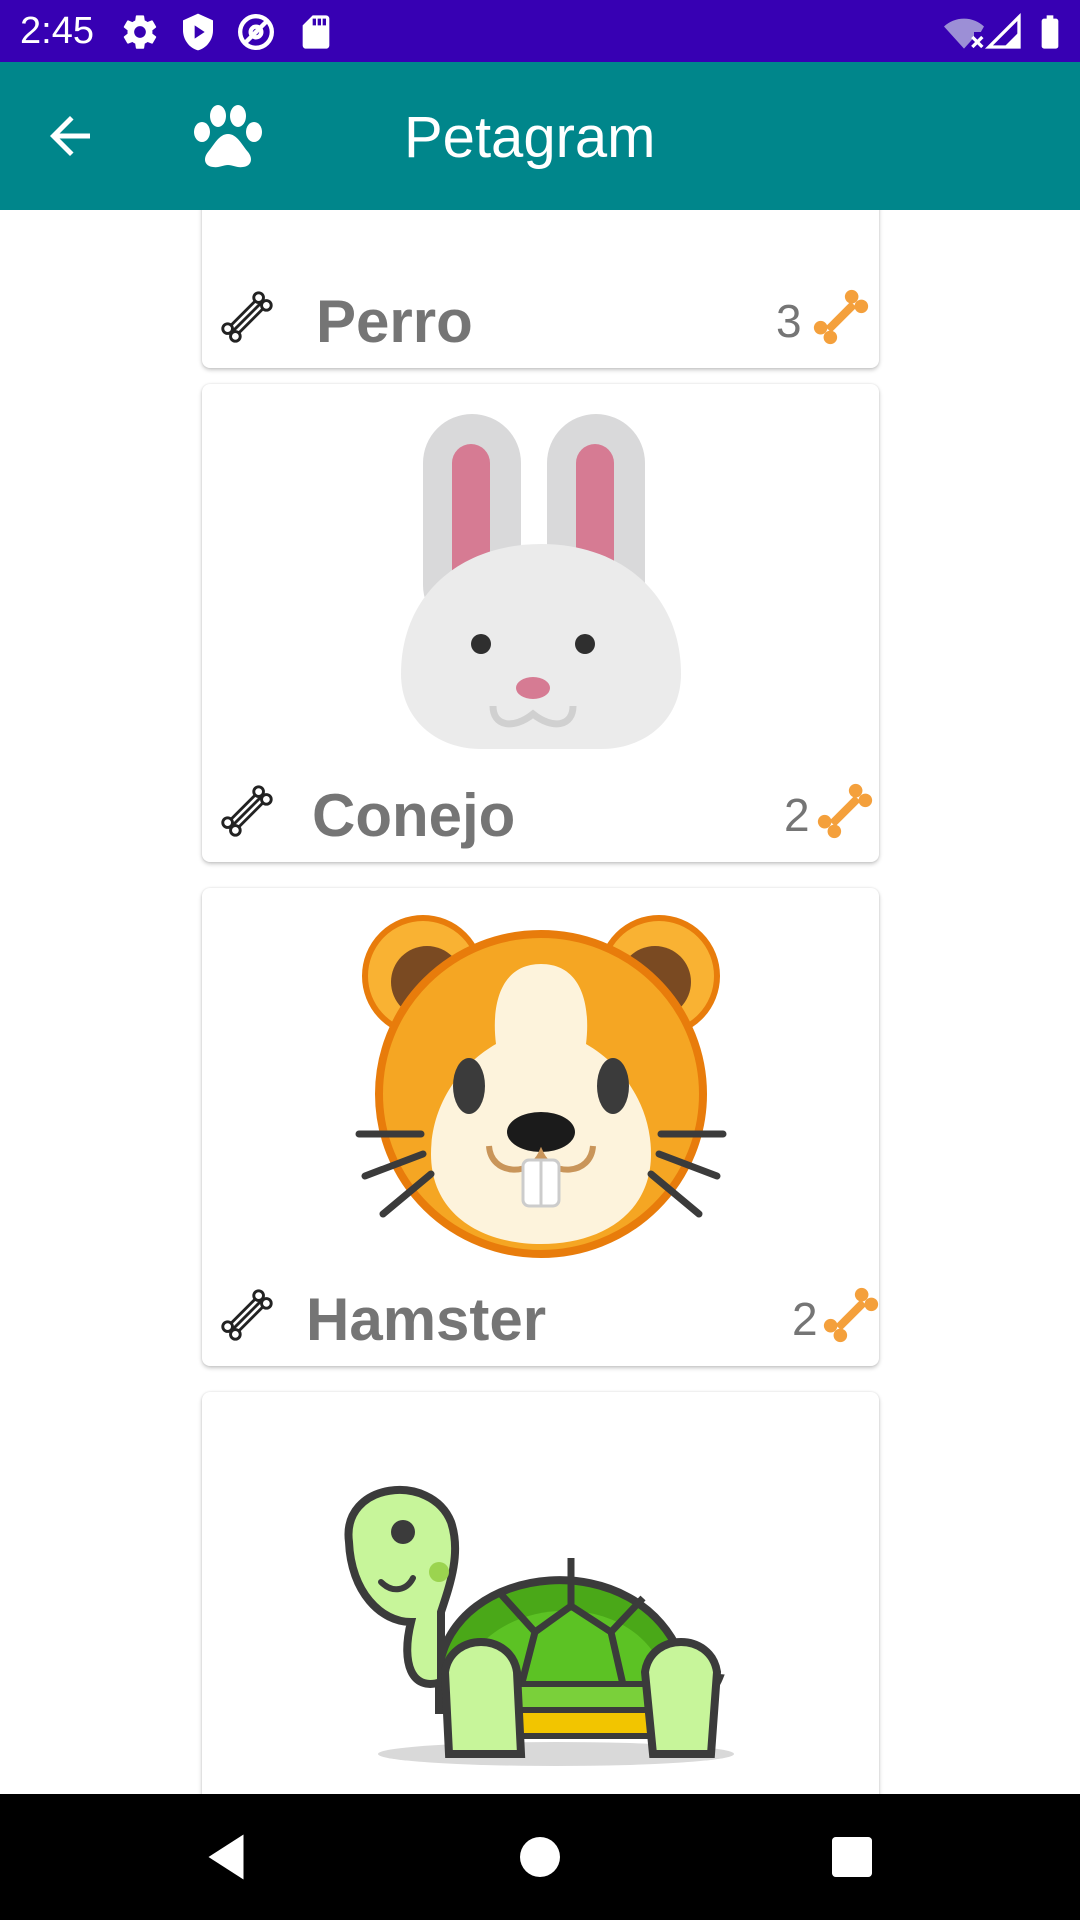 This screenshot has height=1920, width=1080. Describe the element at coordinates (198, 32) in the screenshot. I see `play-protect-icon` at that location.